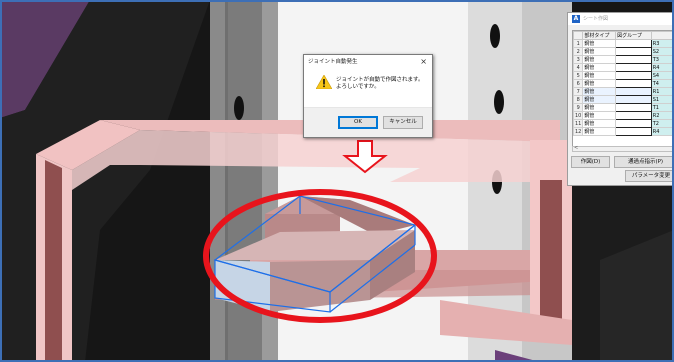 This screenshot has width=674, height=362. I want to click on table-row: 8 鋼管 S1, so click(623, 99).